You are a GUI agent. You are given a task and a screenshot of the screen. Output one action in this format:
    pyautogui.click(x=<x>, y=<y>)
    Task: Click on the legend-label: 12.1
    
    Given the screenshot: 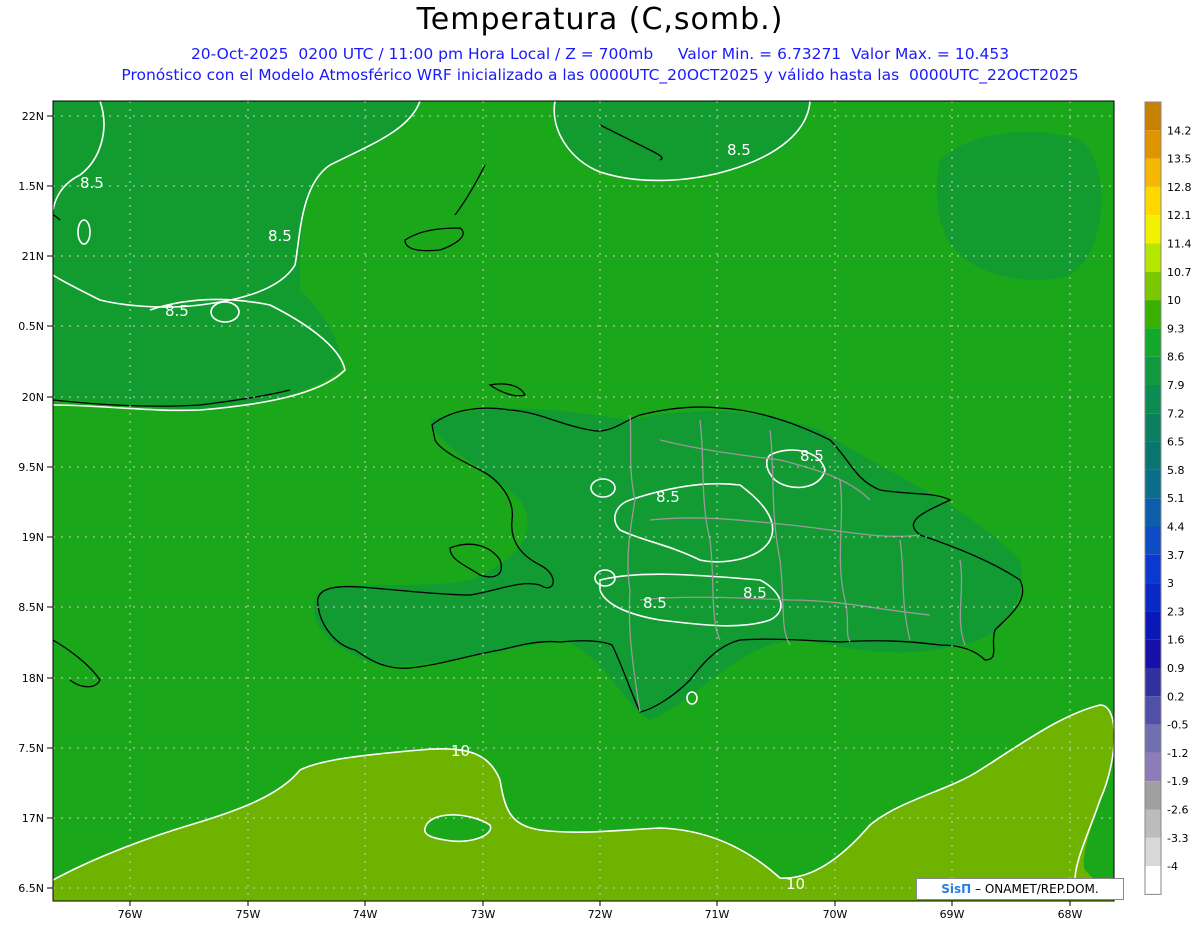 What is the action you would take?
    pyautogui.click(x=1179, y=215)
    